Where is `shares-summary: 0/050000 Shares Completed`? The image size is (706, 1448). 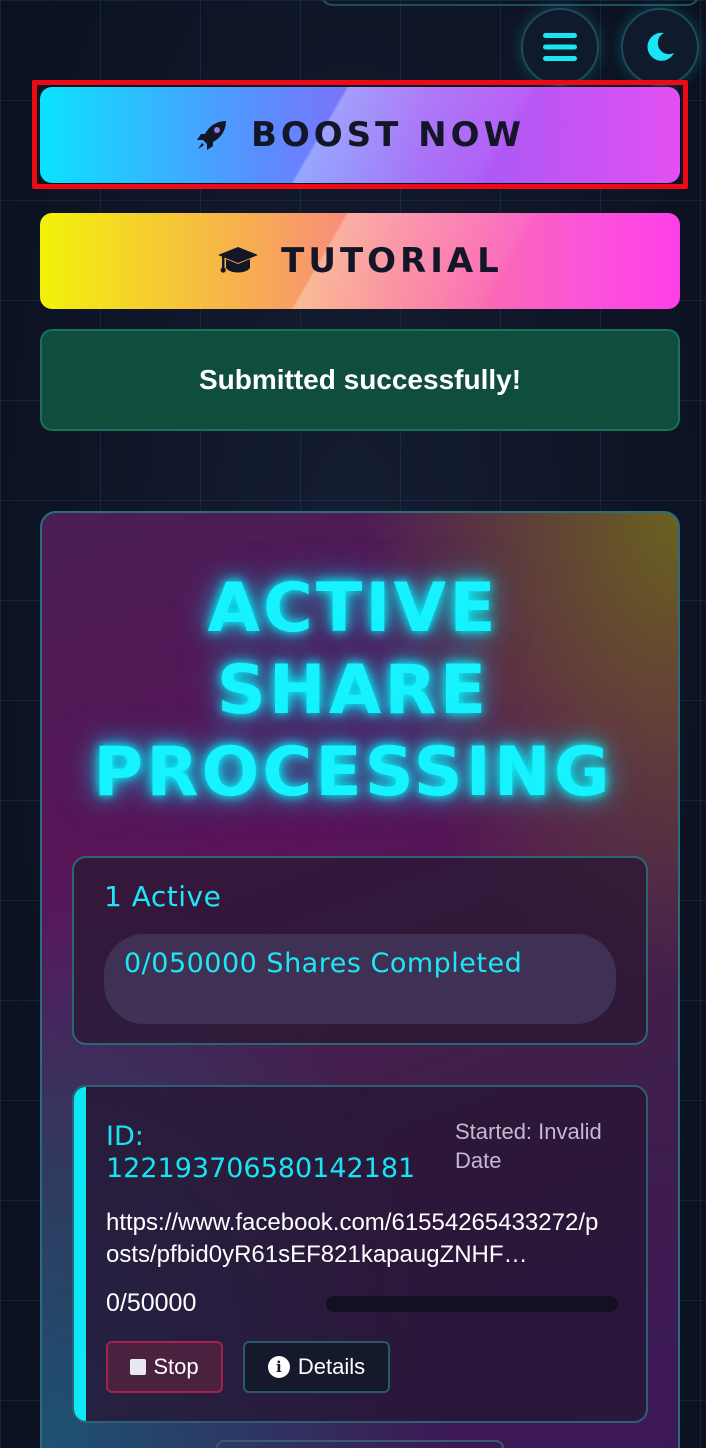 shares-summary: 0/050000 Shares Completed is located at coordinates (360, 979).